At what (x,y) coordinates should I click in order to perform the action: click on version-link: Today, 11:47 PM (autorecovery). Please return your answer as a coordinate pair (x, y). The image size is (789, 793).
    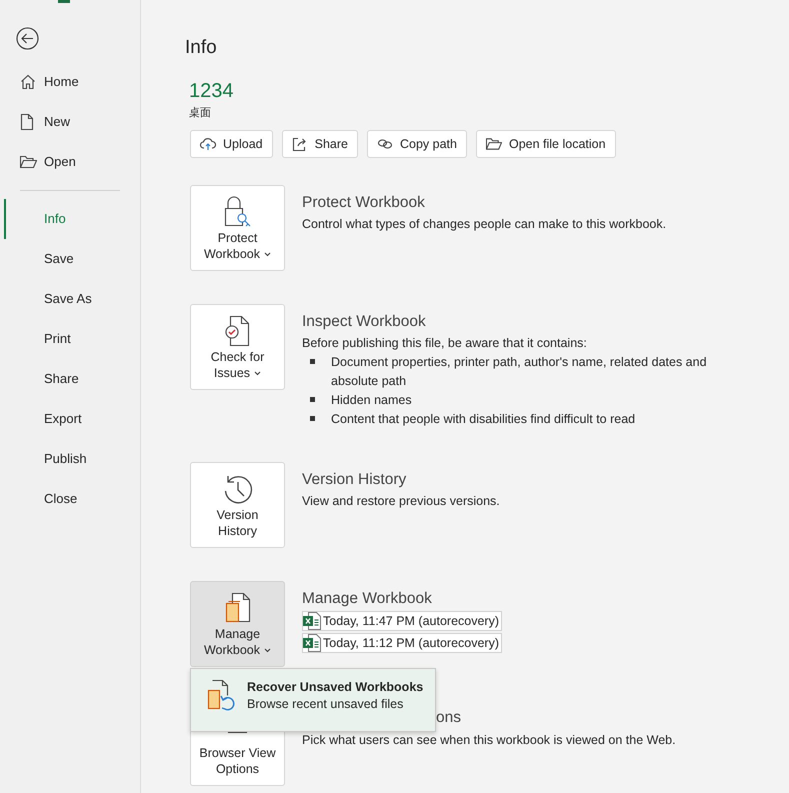
    Looking at the image, I should click on (402, 621).